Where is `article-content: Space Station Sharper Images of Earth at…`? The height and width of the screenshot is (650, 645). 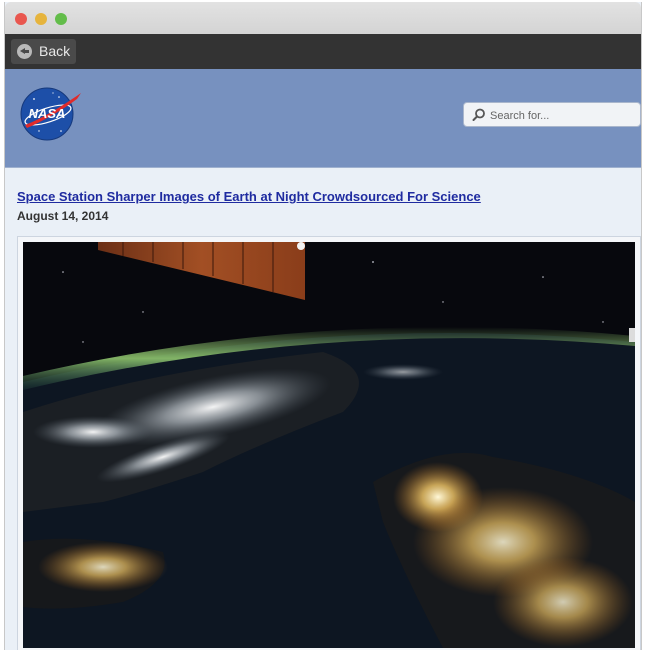
article-content: Space Station Sharper Images of Earth at… is located at coordinates (327, 206).